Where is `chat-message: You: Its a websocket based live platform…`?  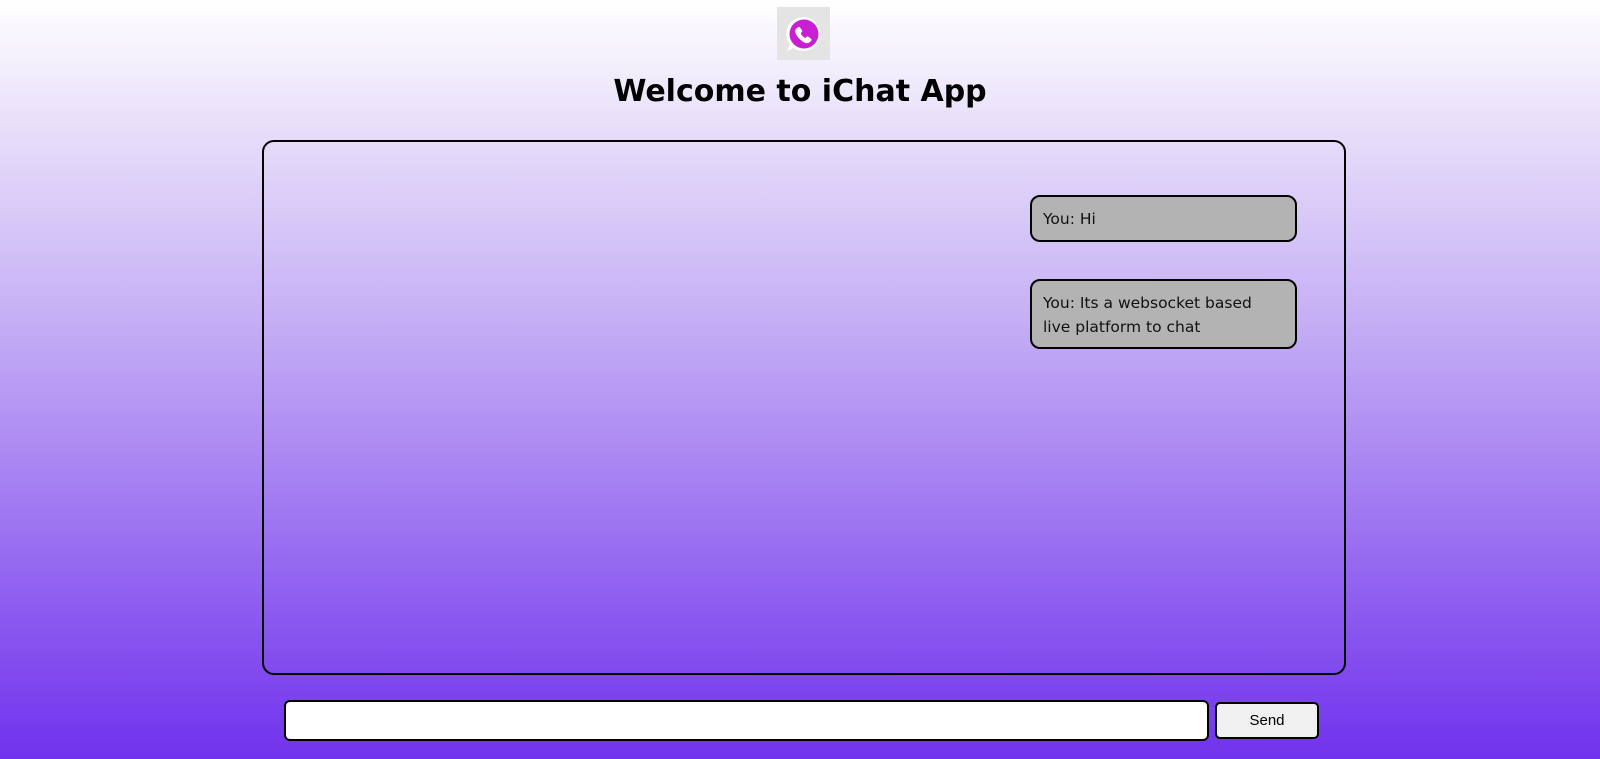 chat-message: You: Its a websocket based live platform… is located at coordinates (1163, 314).